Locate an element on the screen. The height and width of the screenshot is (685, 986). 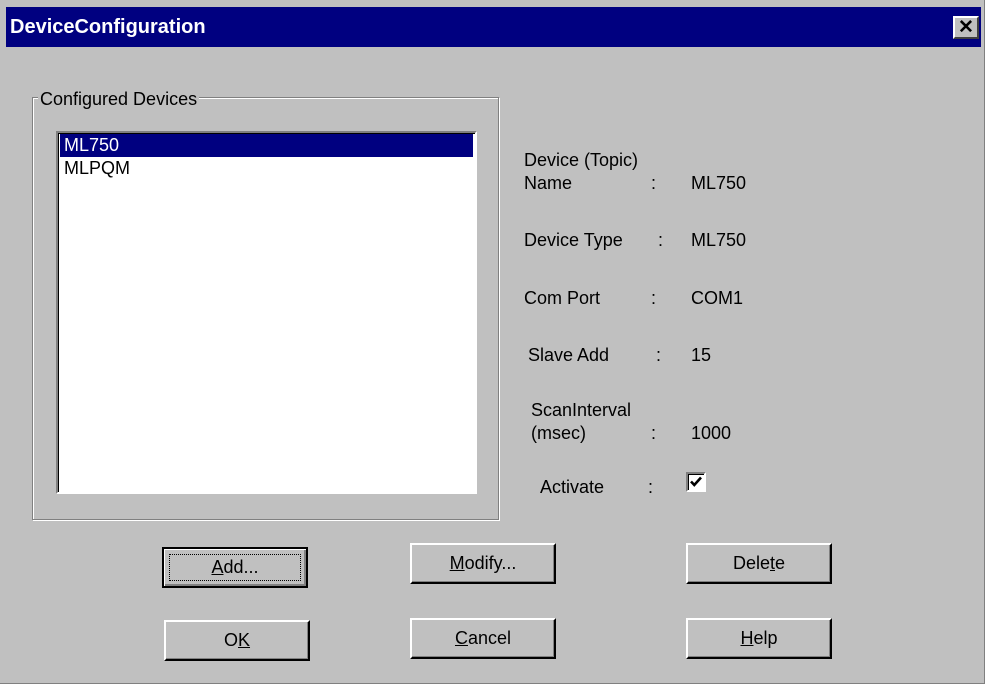
close-icon: ✕ is located at coordinates (966, 27).